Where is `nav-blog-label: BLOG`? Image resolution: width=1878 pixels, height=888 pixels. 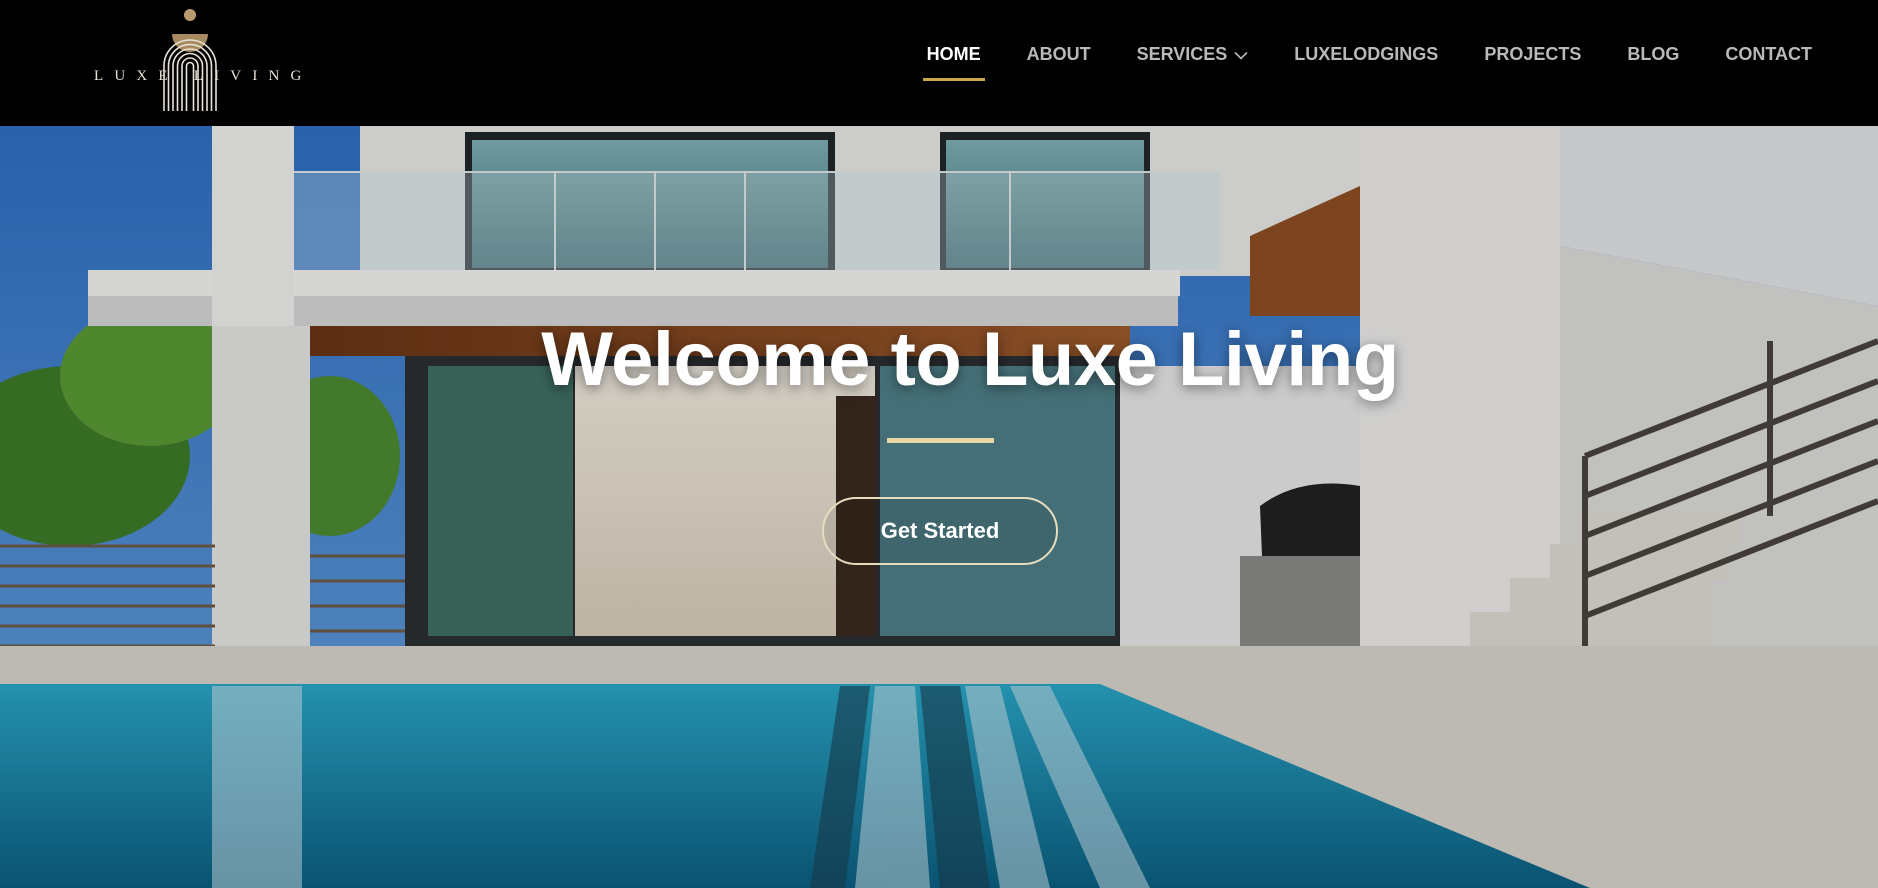 nav-blog-label: BLOG is located at coordinates (1653, 54).